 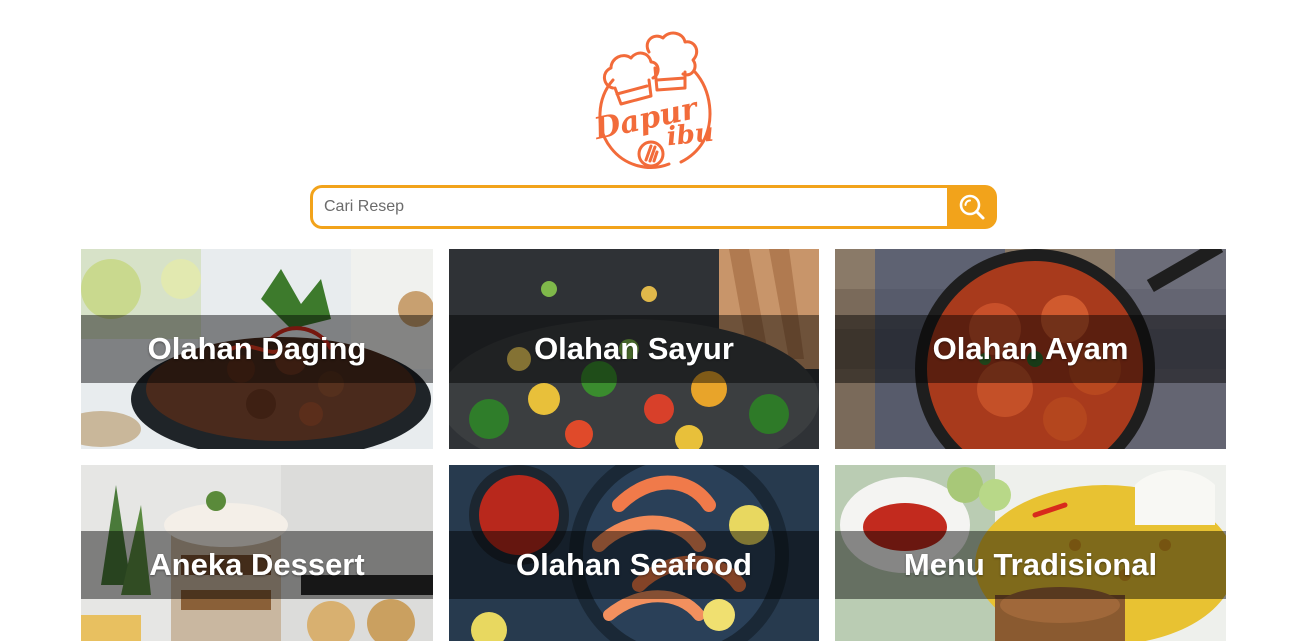 I want to click on category-card-sayur: Olahan Sayur, so click(x=634, y=349).